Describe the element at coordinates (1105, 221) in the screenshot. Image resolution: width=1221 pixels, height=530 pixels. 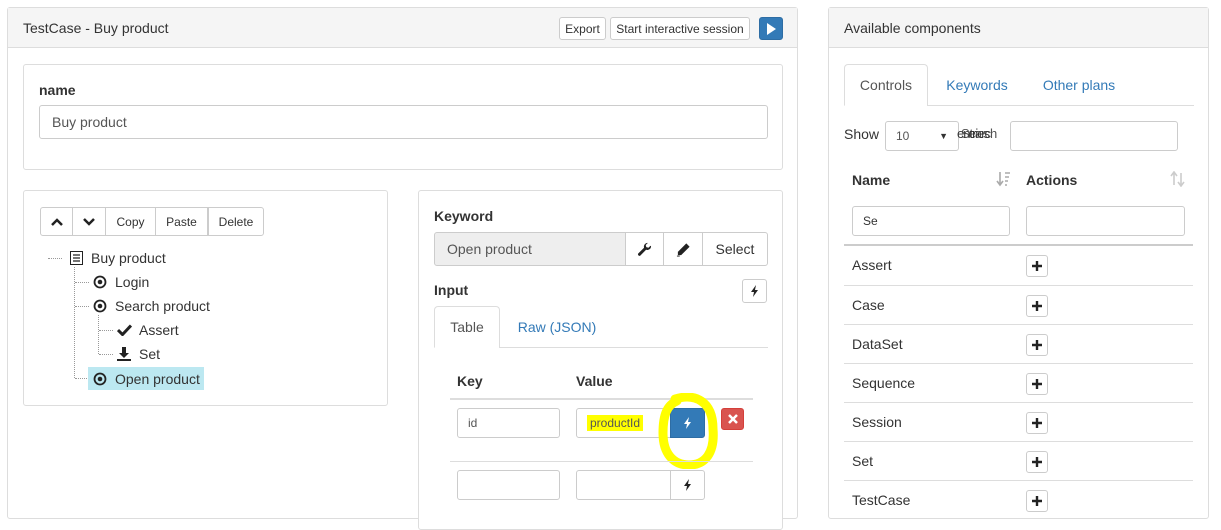
I see `actions-filter-input` at that location.